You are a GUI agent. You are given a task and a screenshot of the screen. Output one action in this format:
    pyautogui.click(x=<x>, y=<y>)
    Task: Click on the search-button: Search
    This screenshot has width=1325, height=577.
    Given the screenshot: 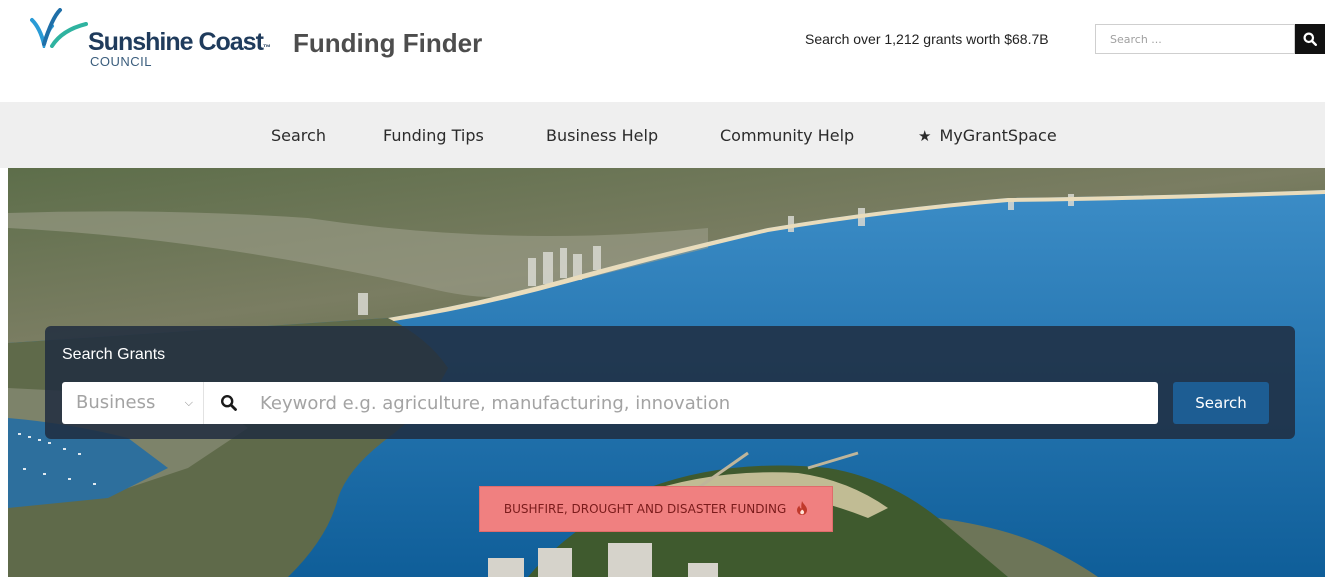 What is the action you would take?
    pyautogui.click(x=1221, y=403)
    